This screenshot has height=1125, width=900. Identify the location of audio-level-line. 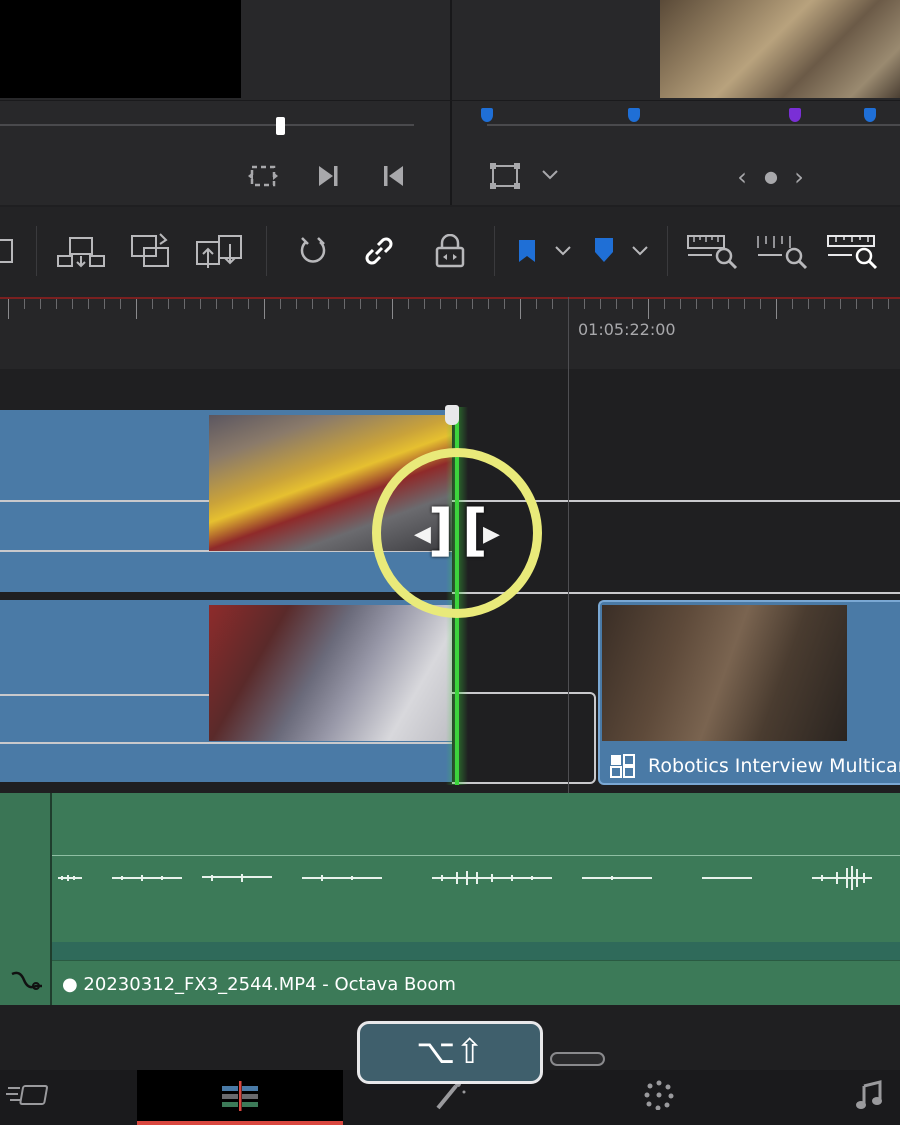
(476, 855).